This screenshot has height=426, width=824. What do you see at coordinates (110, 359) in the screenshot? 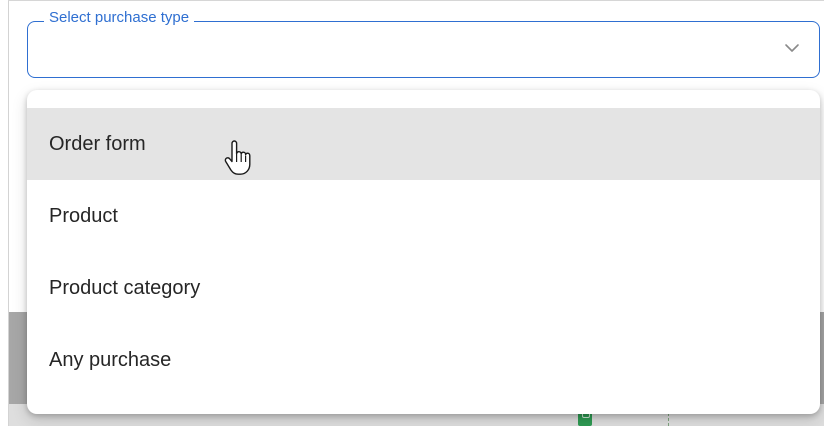
I see `option-label: Any purchase` at bounding box center [110, 359].